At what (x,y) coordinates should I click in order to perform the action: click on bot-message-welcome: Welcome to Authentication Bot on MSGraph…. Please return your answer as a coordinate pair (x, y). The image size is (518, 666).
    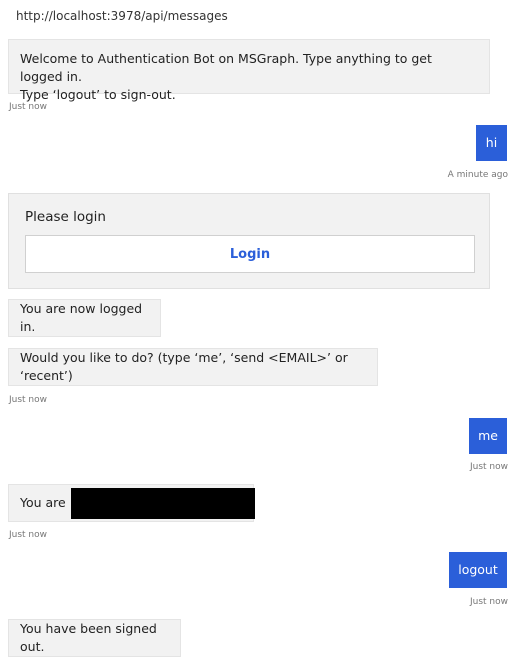
    Looking at the image, I should click on (249, 70).